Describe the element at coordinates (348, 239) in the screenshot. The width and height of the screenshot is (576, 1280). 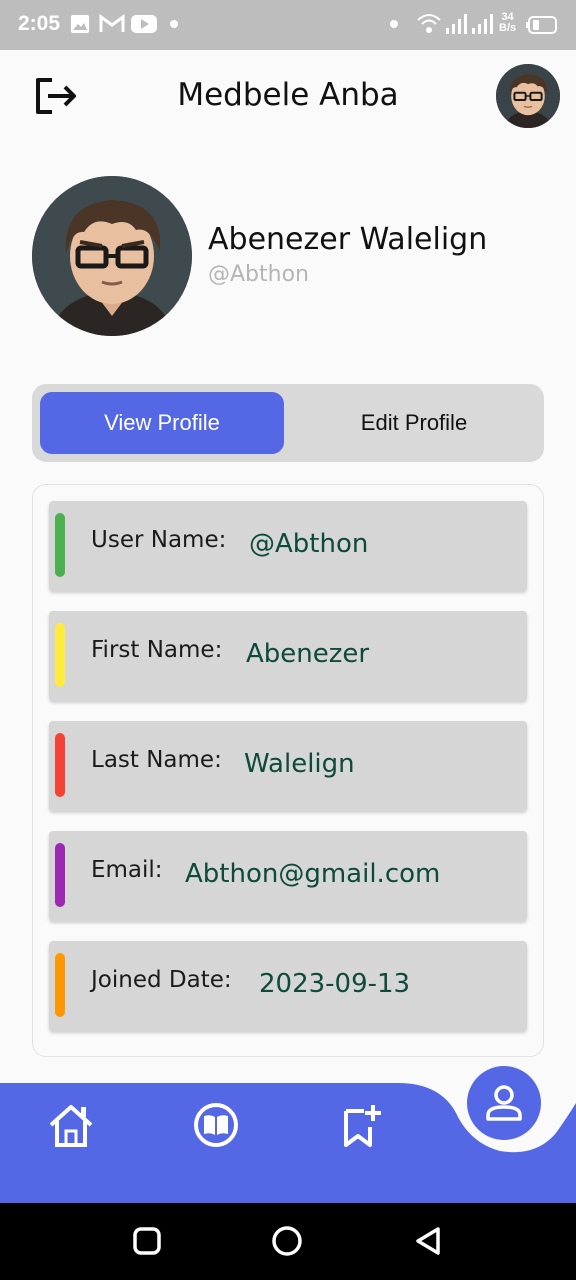
I see `profile-full-name: Abenezer Walelign` at that location.